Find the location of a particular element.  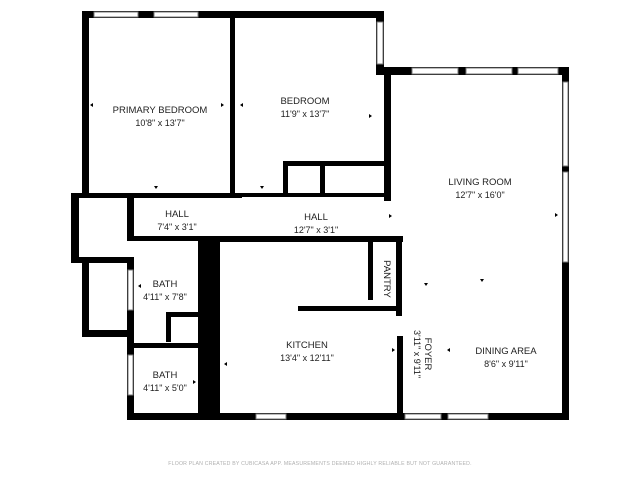

wall-hall-top-right is located at coordinates (311, 195).